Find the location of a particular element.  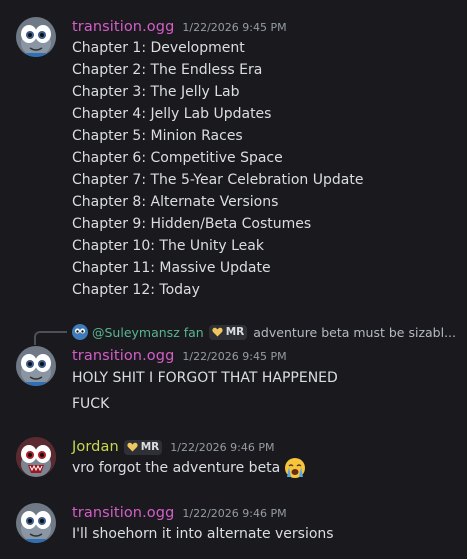

message-line: Chapter 10: The Unity Leak is located at coordinates (168, 246).